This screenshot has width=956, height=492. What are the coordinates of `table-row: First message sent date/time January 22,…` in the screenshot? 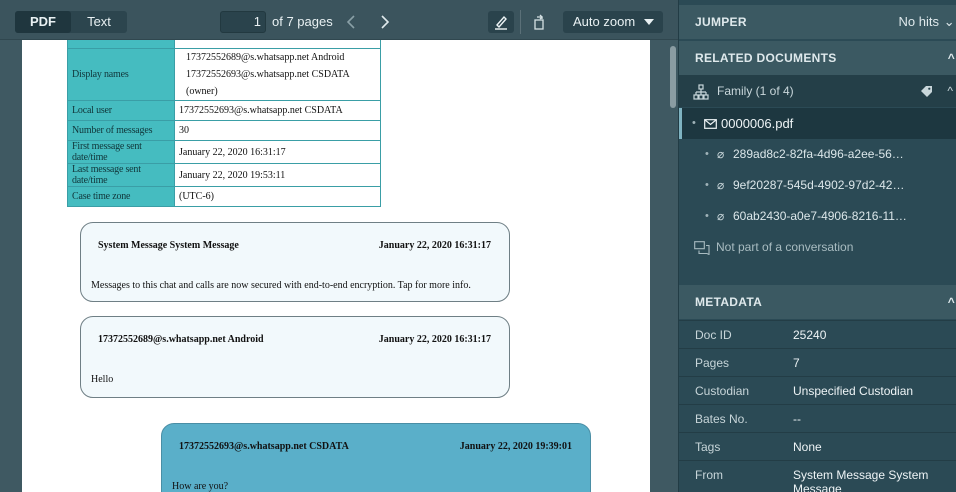 It's located at (224, 152).